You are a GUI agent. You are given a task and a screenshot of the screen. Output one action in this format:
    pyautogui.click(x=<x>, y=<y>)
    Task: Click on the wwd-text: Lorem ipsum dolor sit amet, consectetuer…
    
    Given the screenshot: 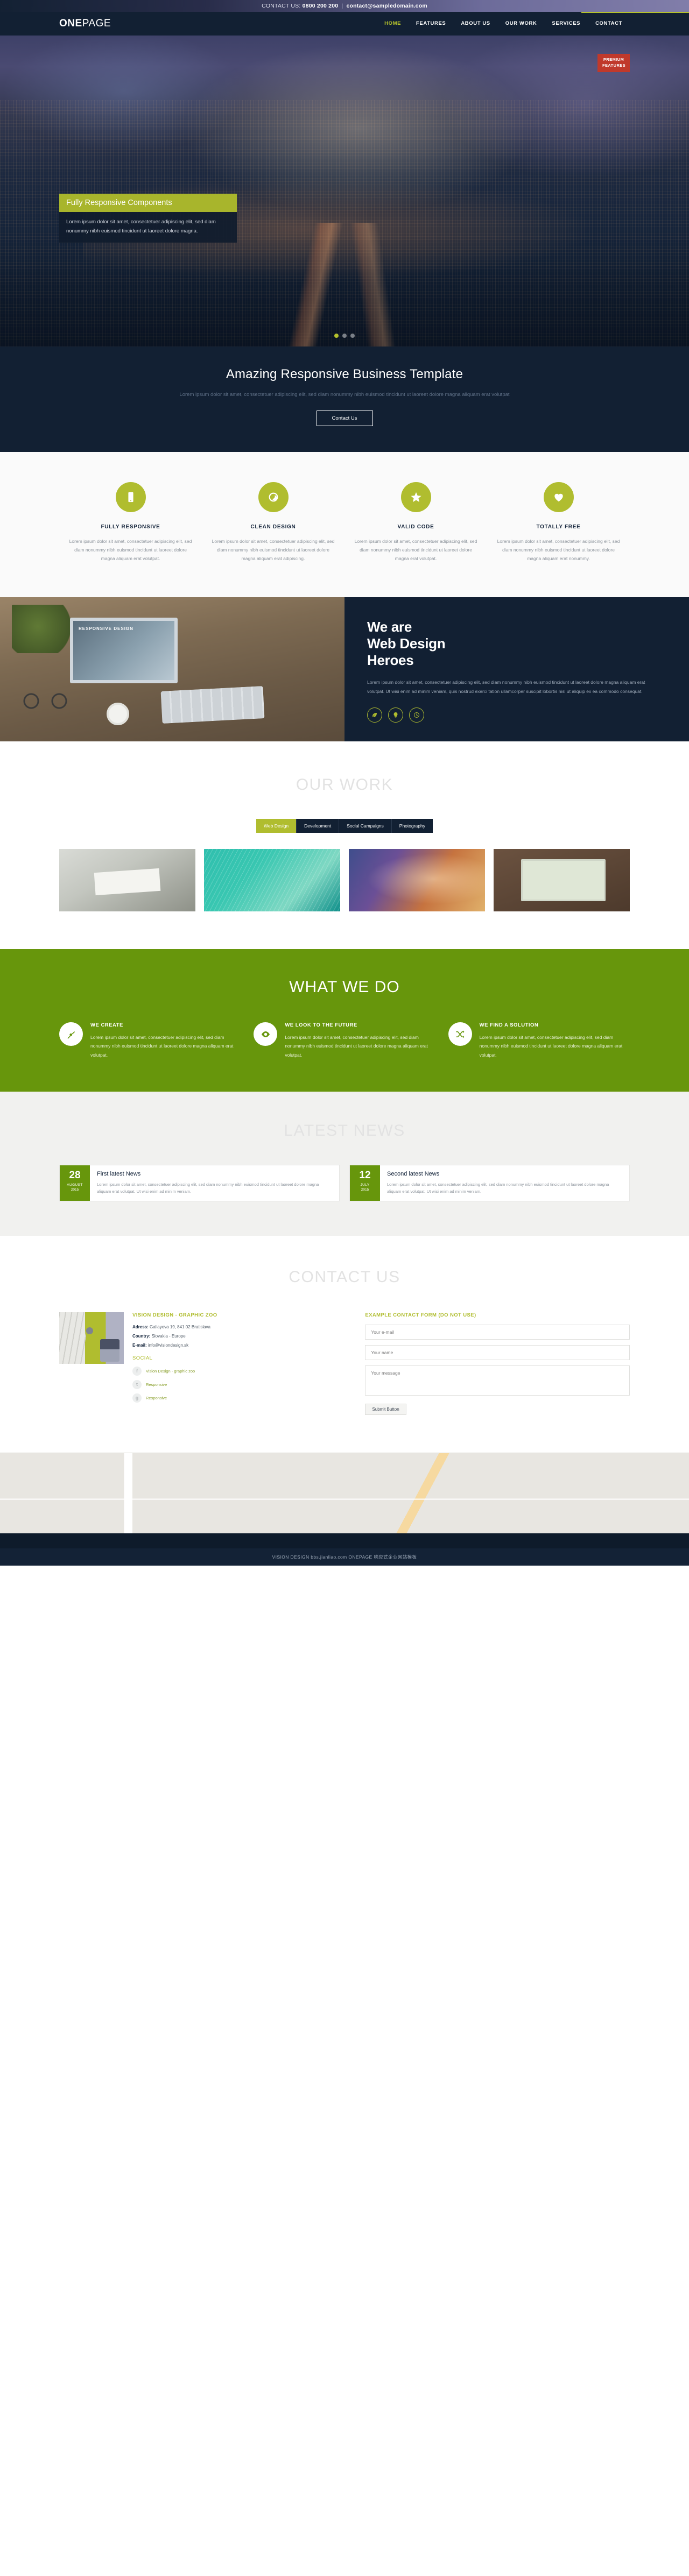 What is the action you would take?
    pyautogui.click(x=162, y=1046)
    